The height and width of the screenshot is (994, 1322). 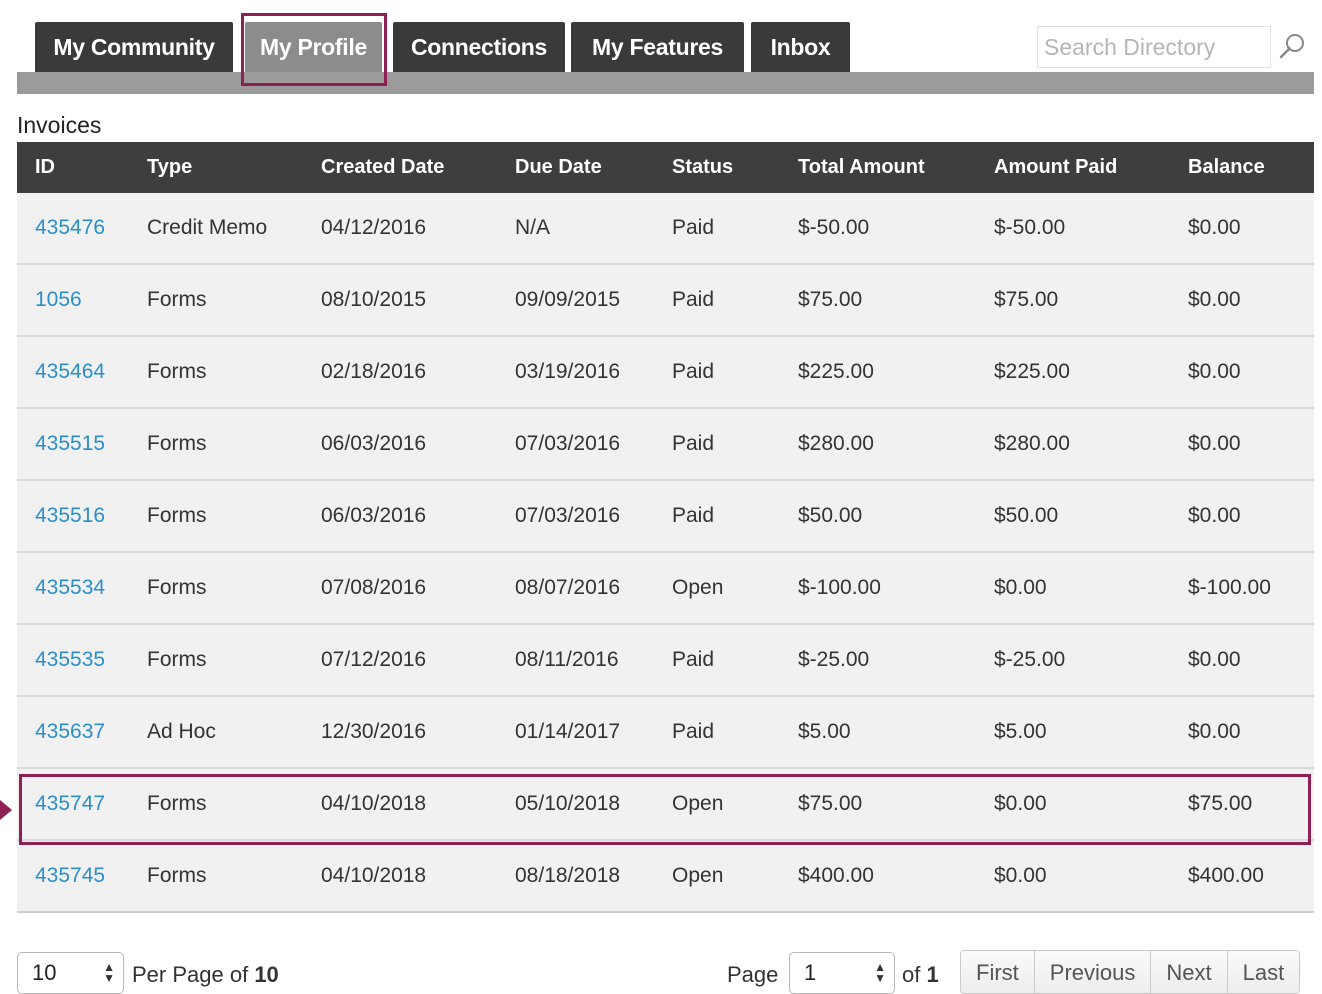 I want to click on cell-amount-paid: $225.00, so click(x=1032, y=371).